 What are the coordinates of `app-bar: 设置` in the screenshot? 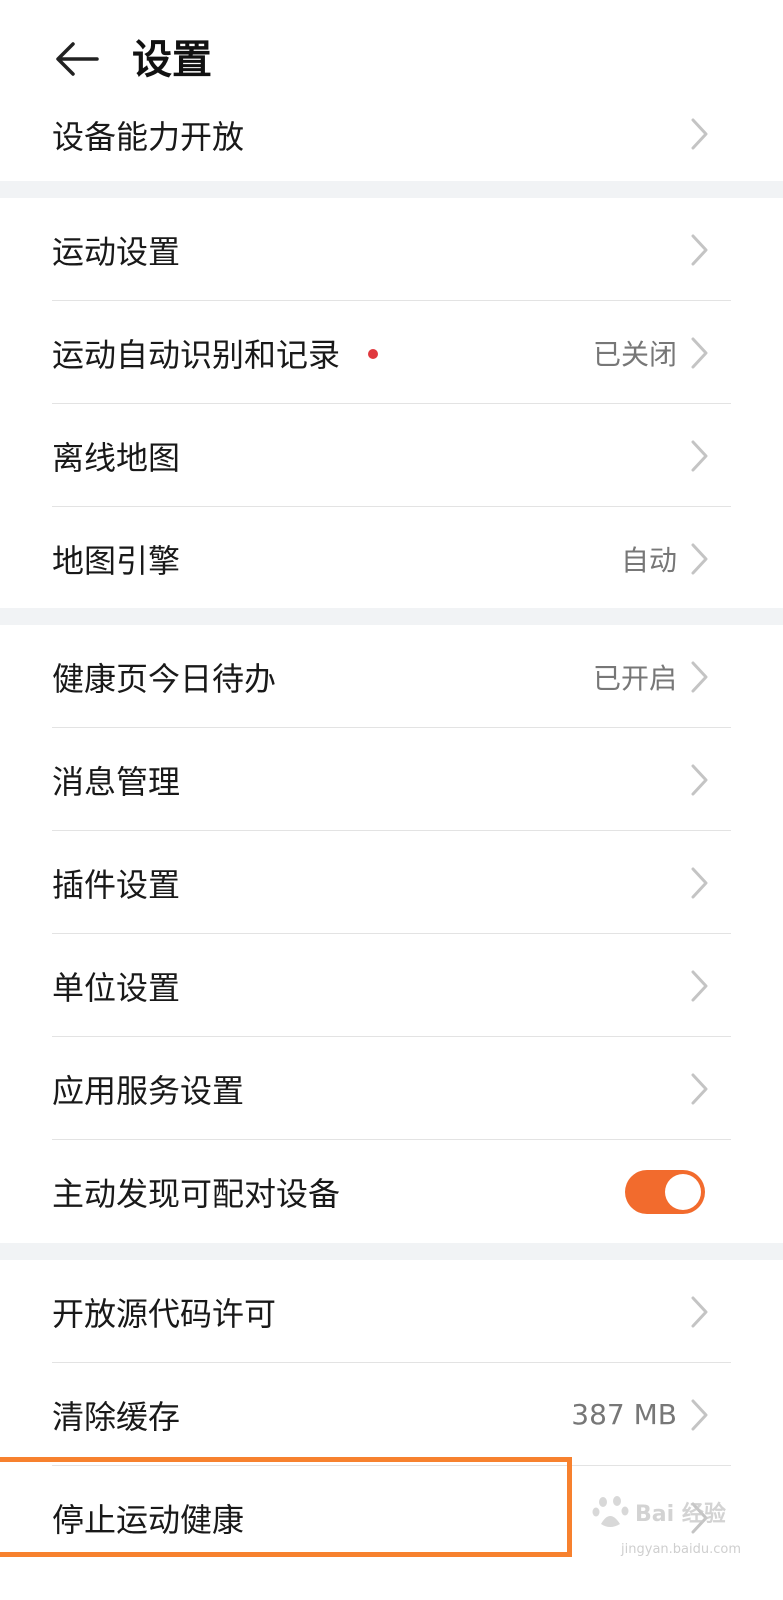 It's located at (391, 55).